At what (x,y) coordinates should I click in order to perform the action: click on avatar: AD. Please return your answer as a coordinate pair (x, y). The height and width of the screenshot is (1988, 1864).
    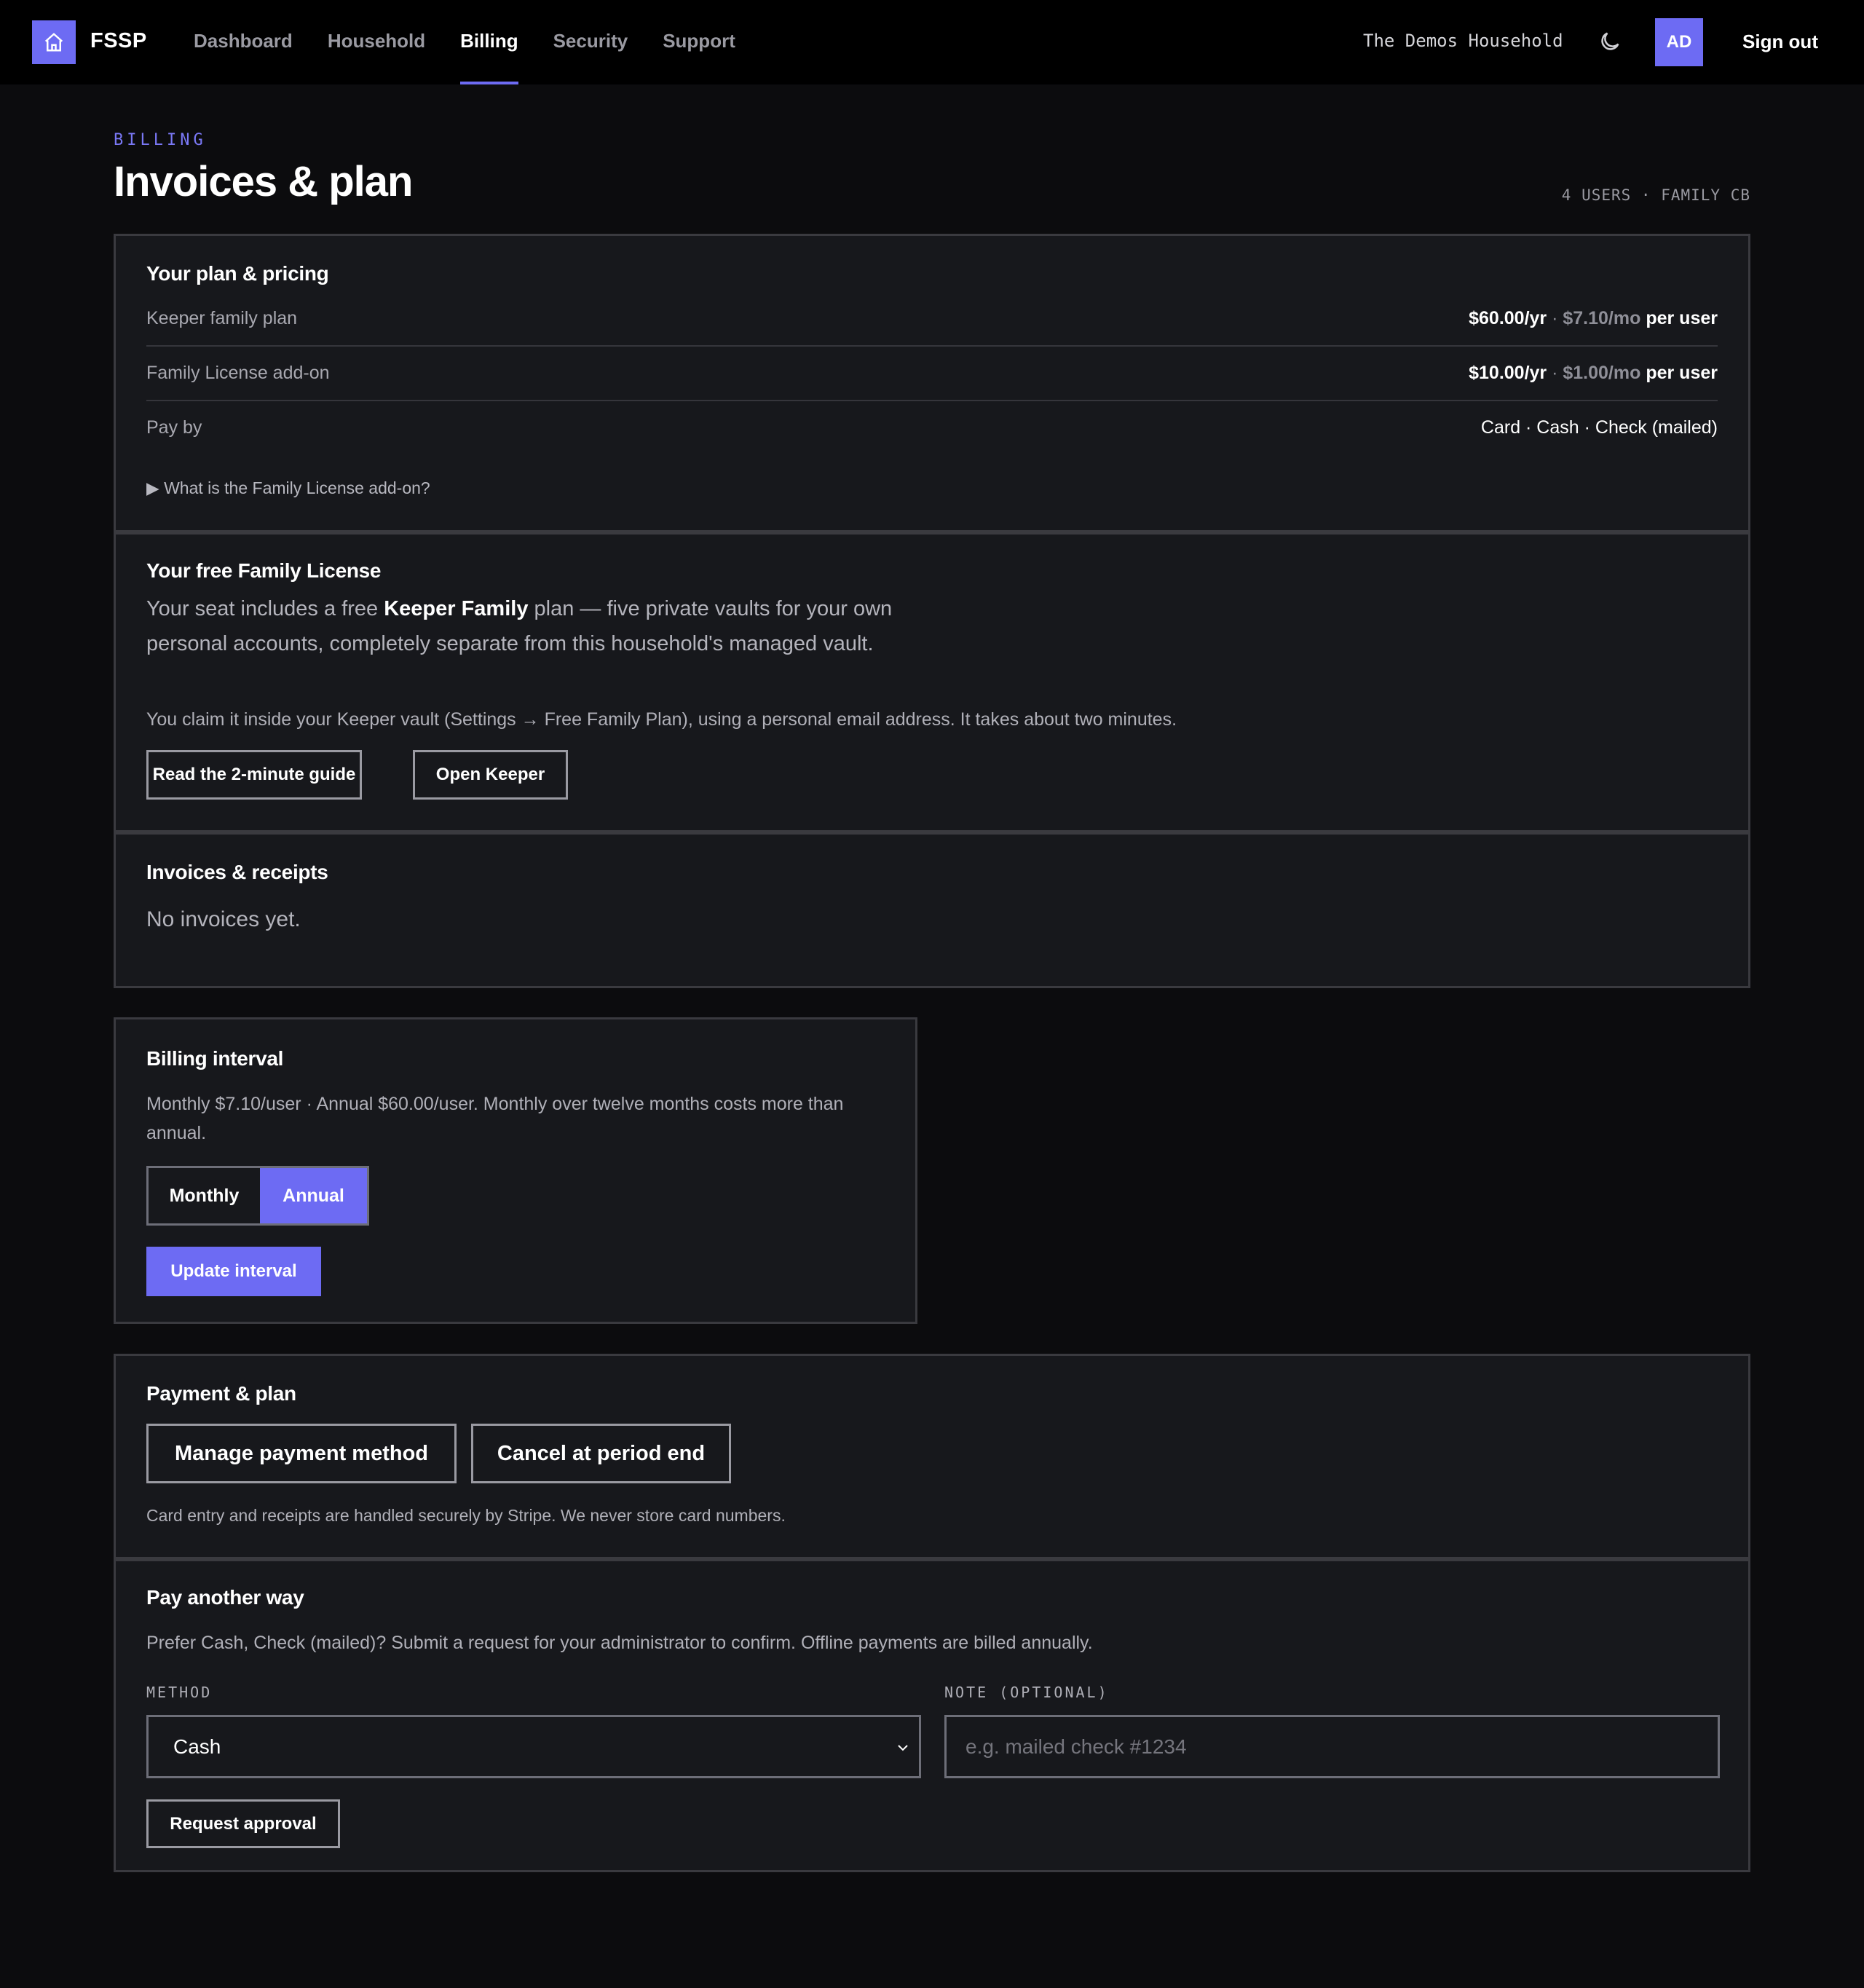
    Looking at the image, I should click on (1679, 42).